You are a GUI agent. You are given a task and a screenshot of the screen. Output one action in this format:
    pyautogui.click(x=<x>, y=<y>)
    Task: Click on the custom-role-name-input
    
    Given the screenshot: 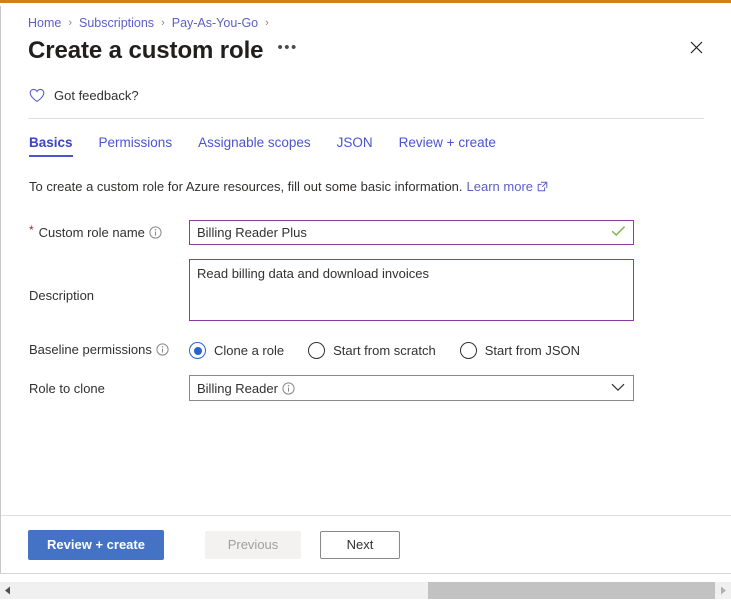 What is the action you would take?
    pyautogui.click(x=411, y=232)
    